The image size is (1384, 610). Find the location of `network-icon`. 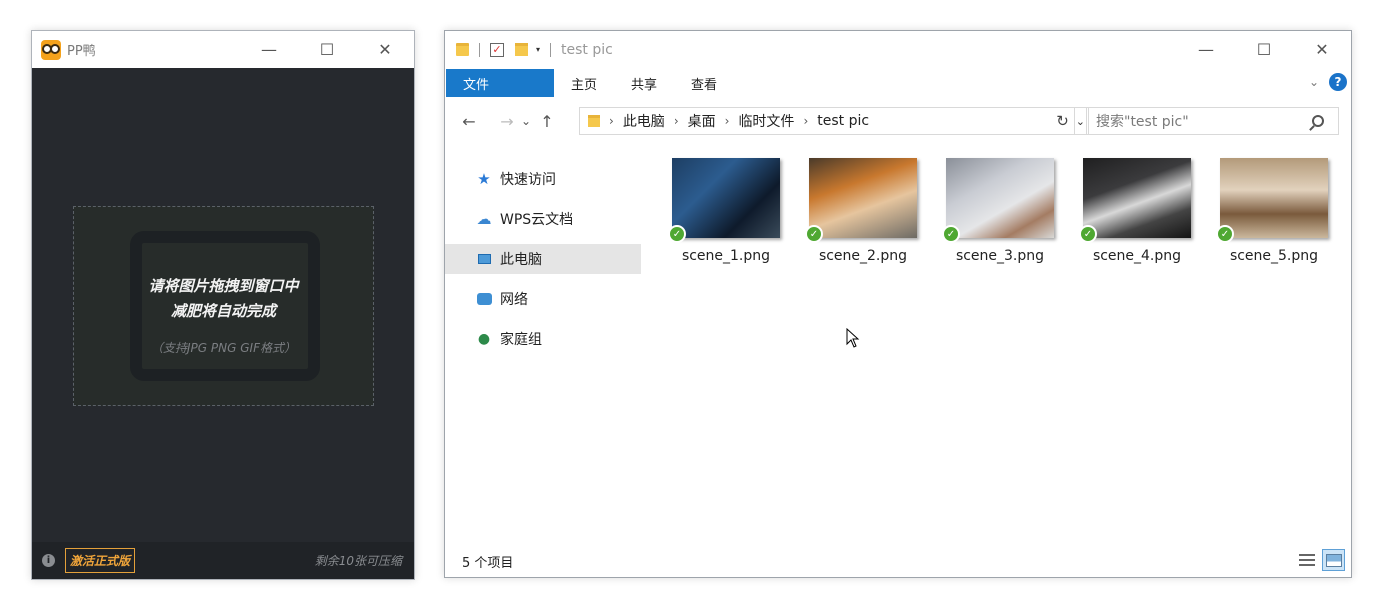

network-icon is located at coordinates (484, 299).